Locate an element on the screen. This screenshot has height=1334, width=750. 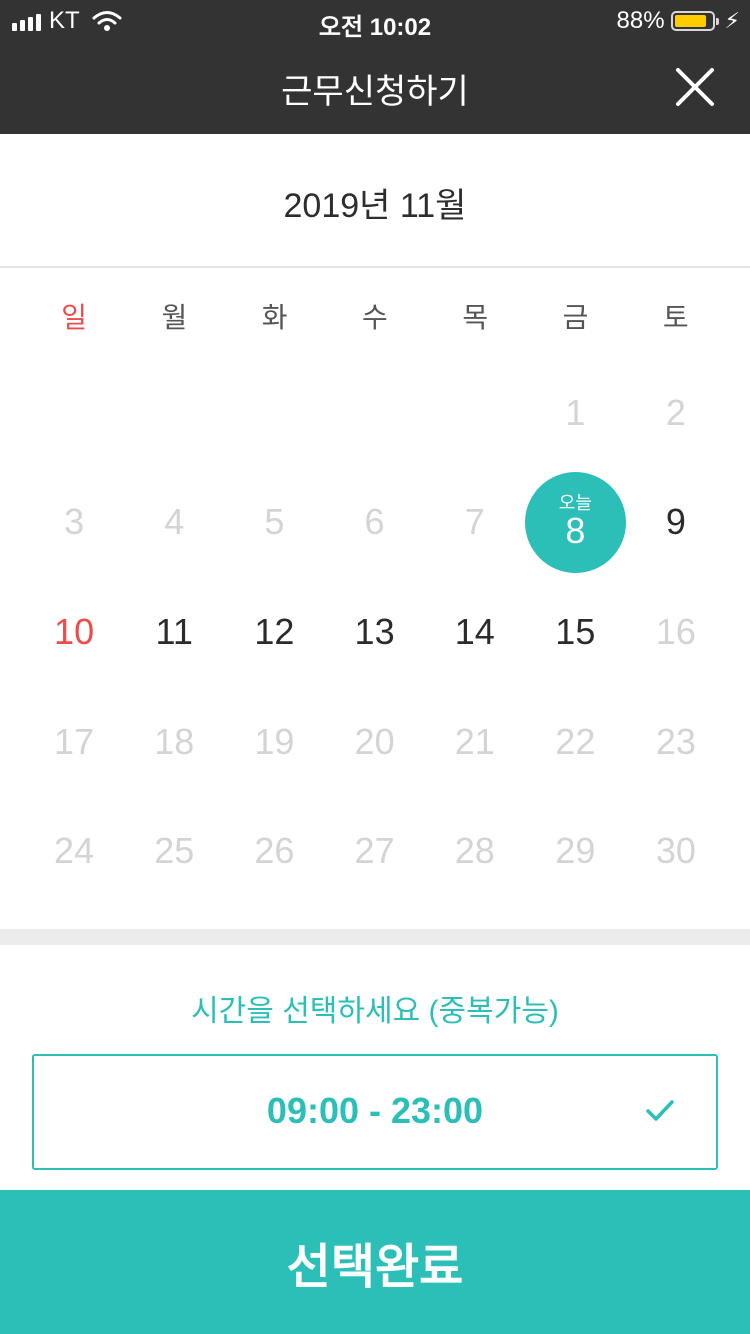
battery-percent: 88% is located at coordinates (640, 20).